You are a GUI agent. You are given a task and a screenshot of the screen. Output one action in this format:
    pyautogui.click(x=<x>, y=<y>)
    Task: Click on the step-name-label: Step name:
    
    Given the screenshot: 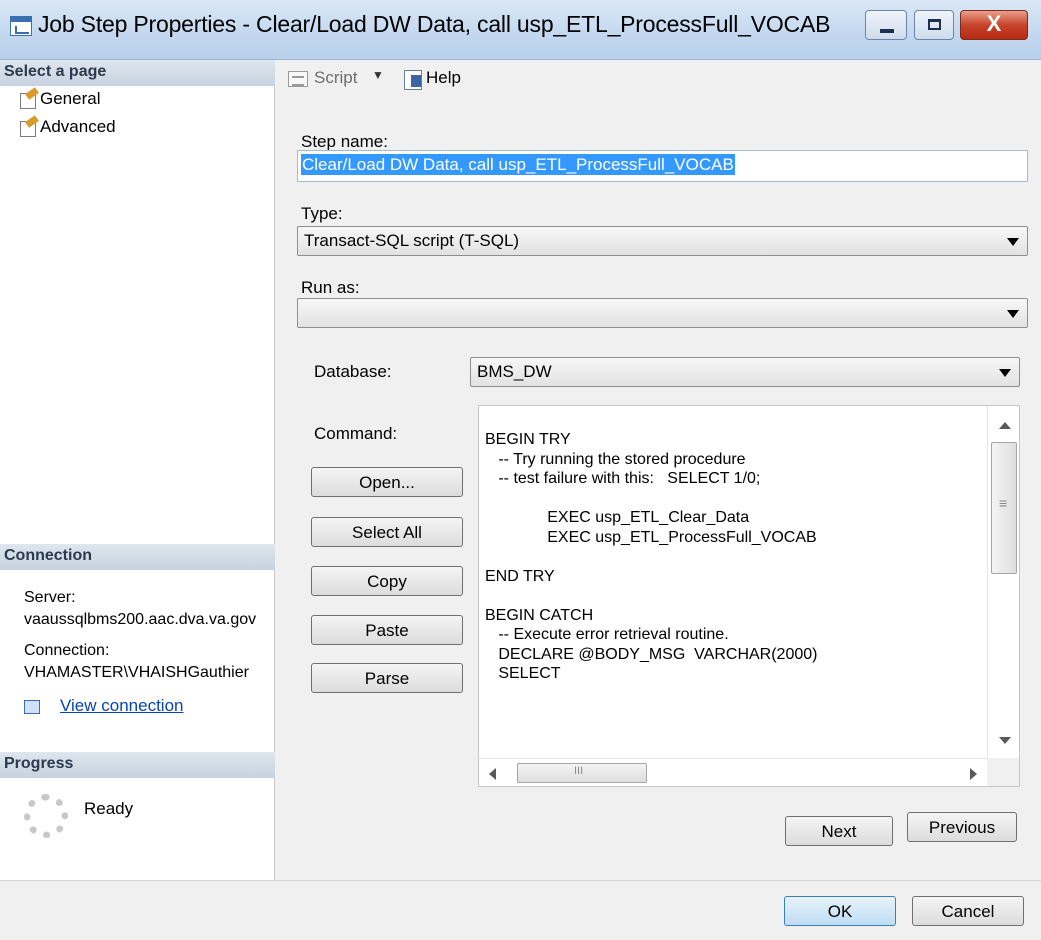 What is the action you would take?
    pyautogui.click(x=344, y=141)
    